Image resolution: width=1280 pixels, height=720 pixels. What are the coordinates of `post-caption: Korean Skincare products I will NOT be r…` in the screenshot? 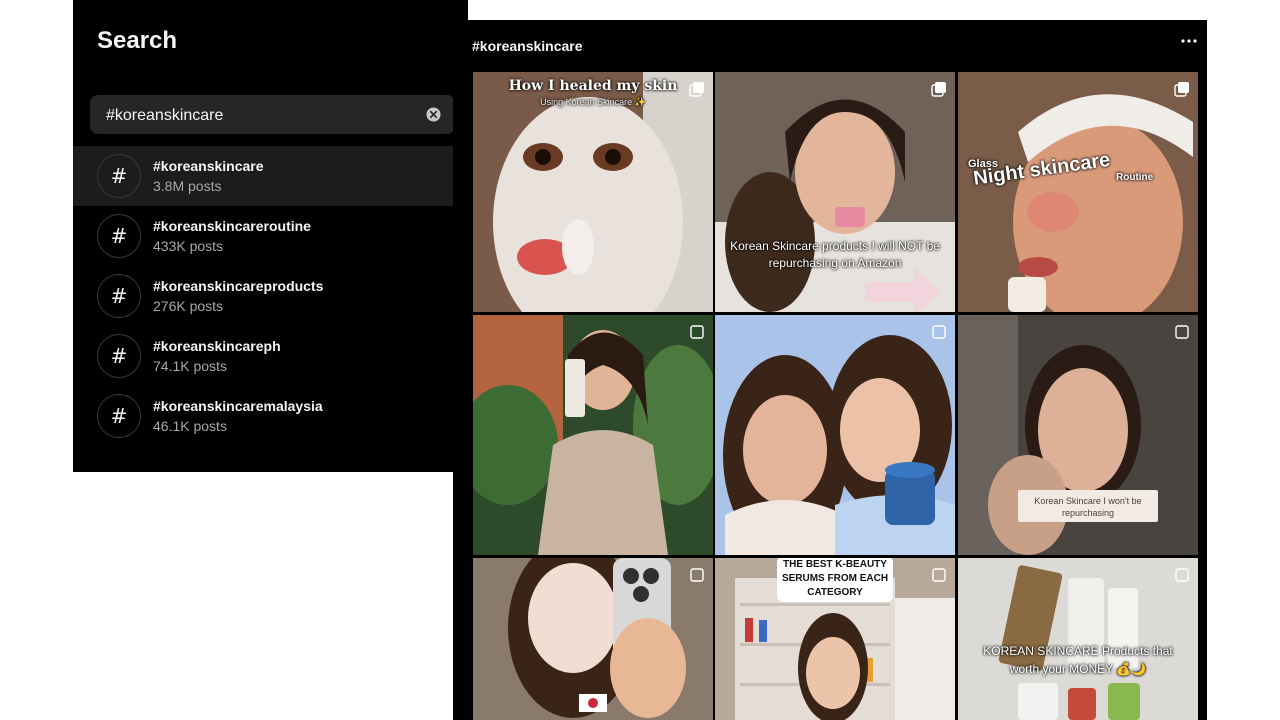 It's located at (835, 254).